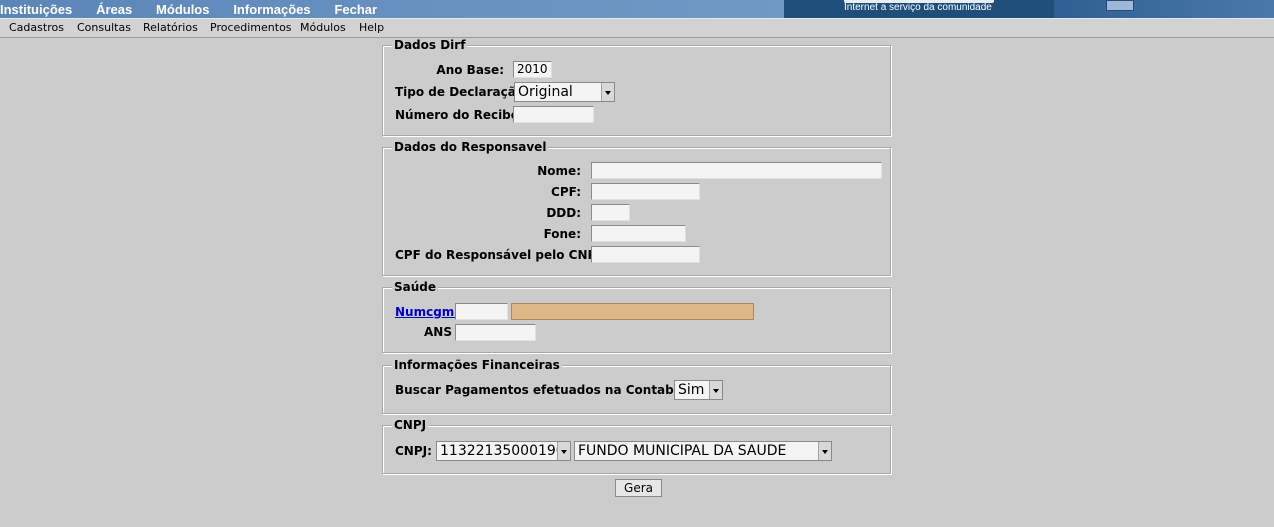 This screenshot has height=527, width=1274. I want to click on ano-base-input: 2010, so click(532, 69).